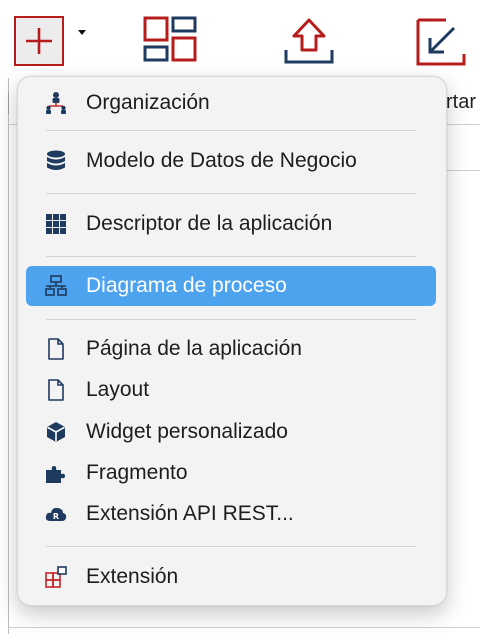  I want to click on menu-item-label: Extensión, so click(132, 576).